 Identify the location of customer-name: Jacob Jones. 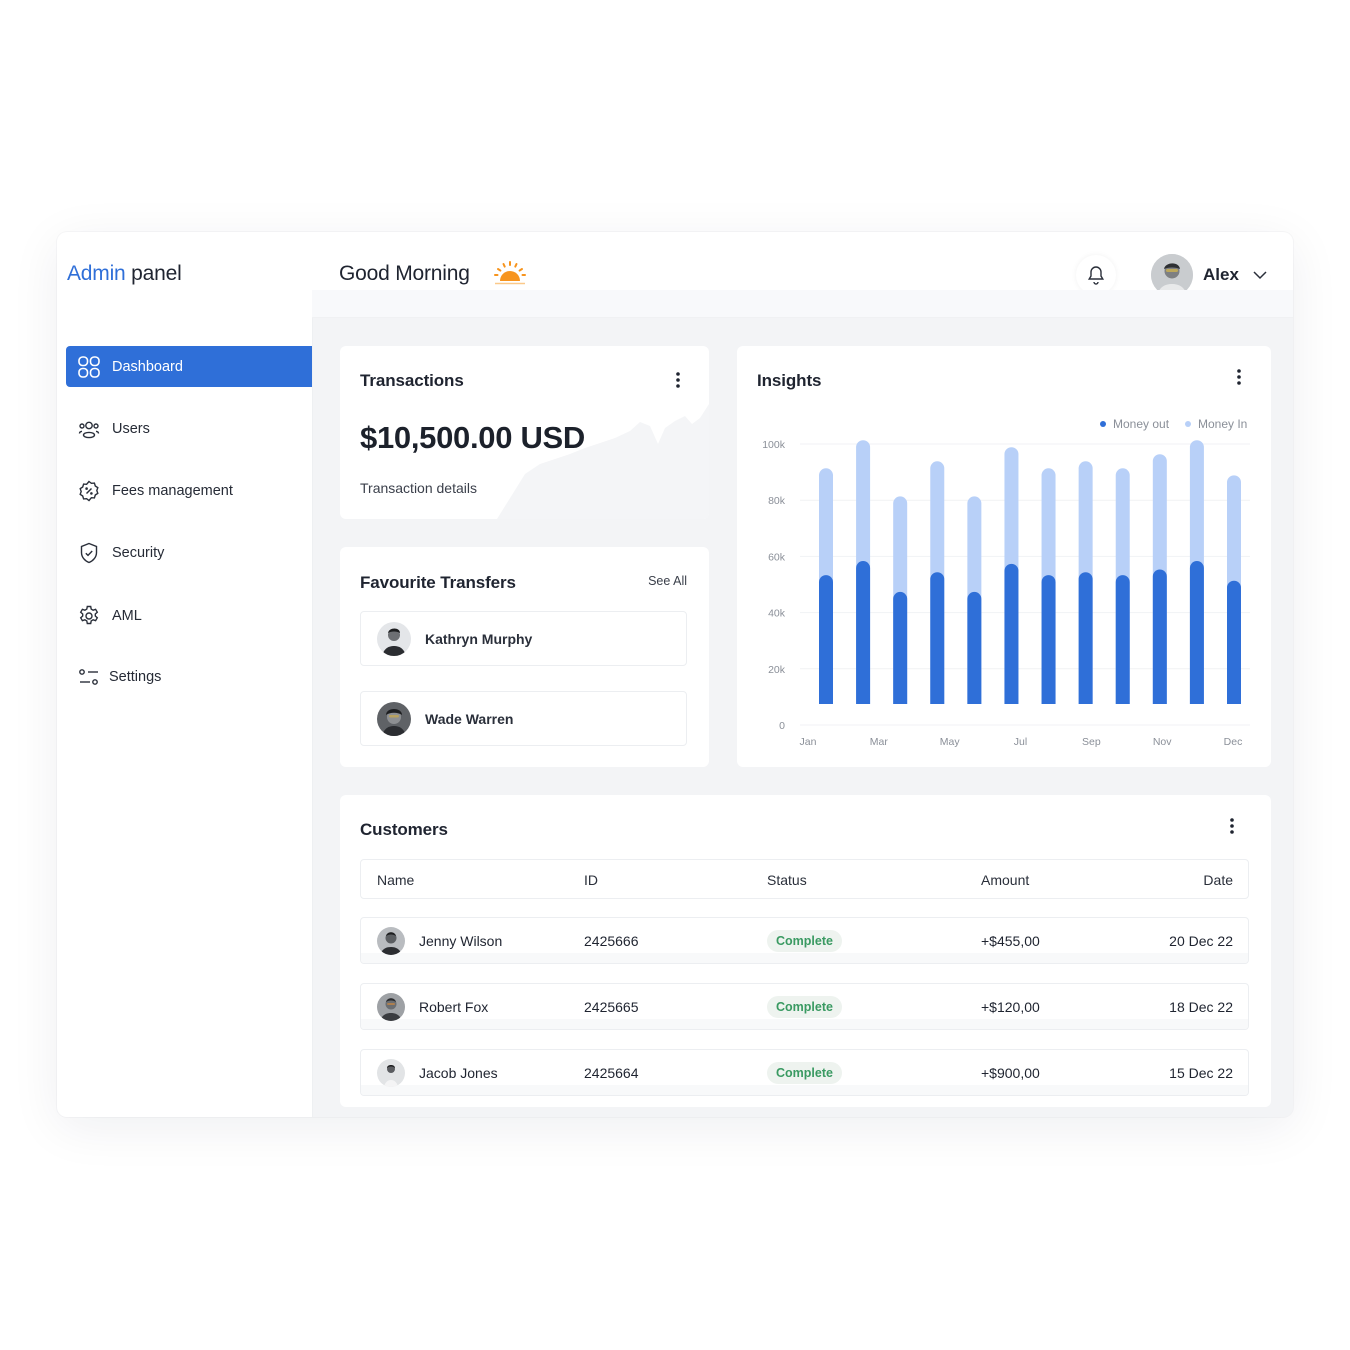
(458, 1073).